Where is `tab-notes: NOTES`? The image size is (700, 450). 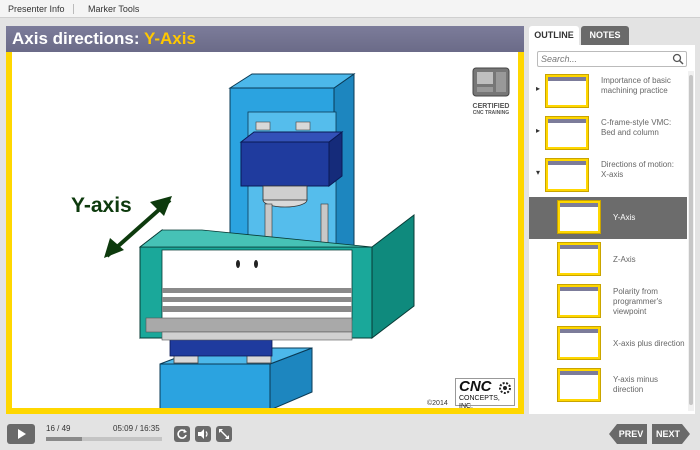
tab-notes: NOTES is located at coordinates (605, 35).